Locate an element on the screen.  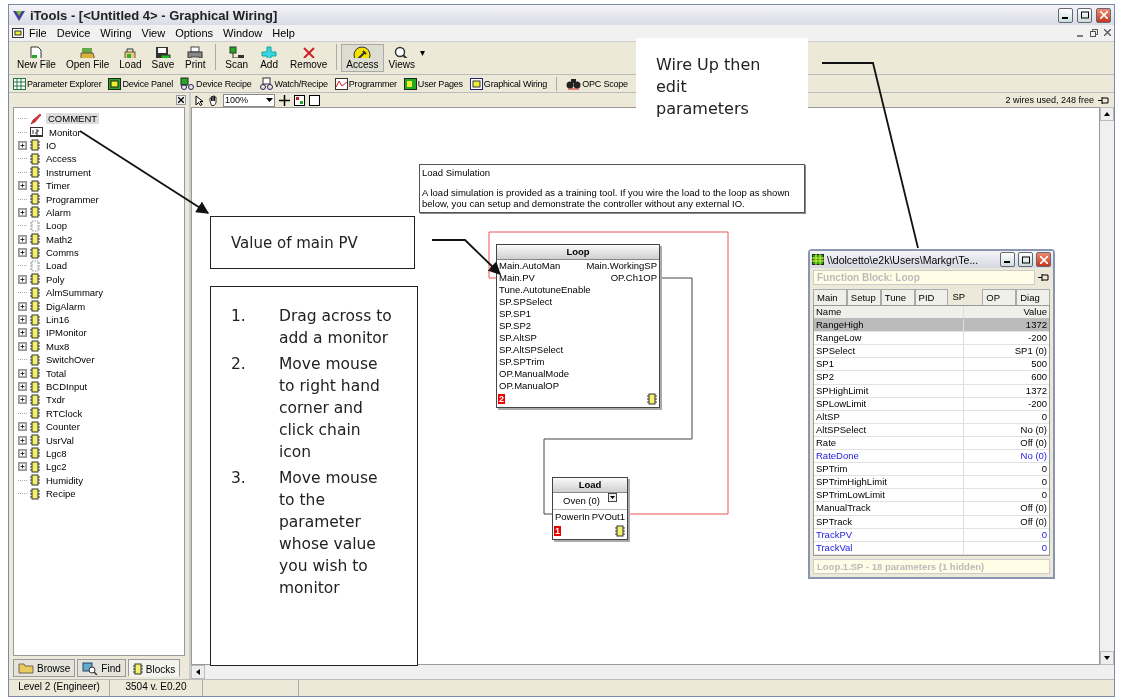
toolbar-button: Scan is located at coordinates (237, 58).